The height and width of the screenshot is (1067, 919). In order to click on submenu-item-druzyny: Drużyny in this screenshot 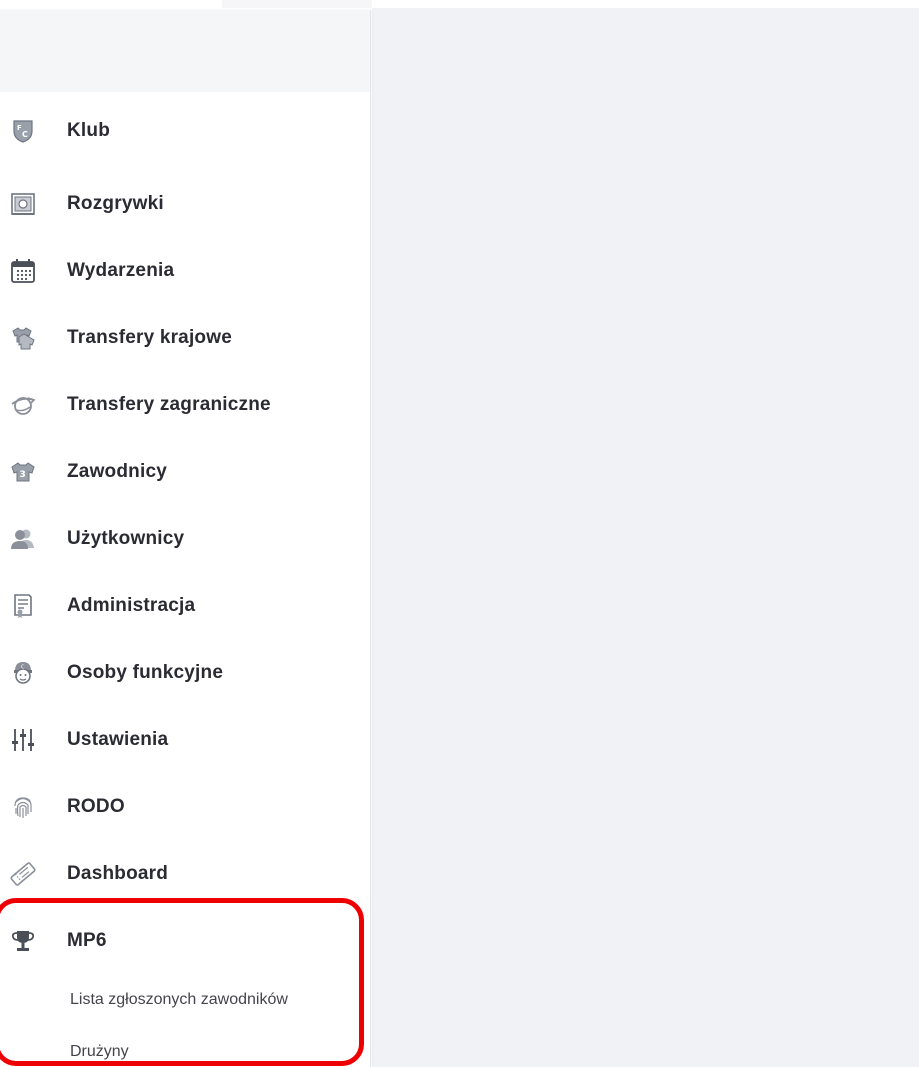, I will do `click(185, 1046)`.